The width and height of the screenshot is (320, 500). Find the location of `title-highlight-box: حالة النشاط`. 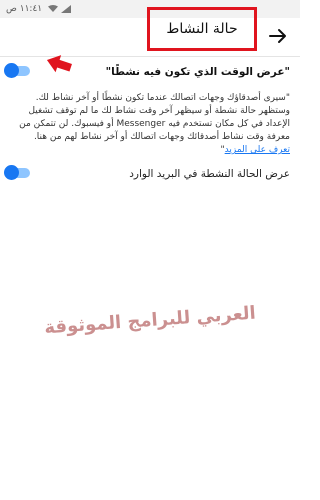

title-highlight-box: حالة النشاط is located at coordinates (202, 29).